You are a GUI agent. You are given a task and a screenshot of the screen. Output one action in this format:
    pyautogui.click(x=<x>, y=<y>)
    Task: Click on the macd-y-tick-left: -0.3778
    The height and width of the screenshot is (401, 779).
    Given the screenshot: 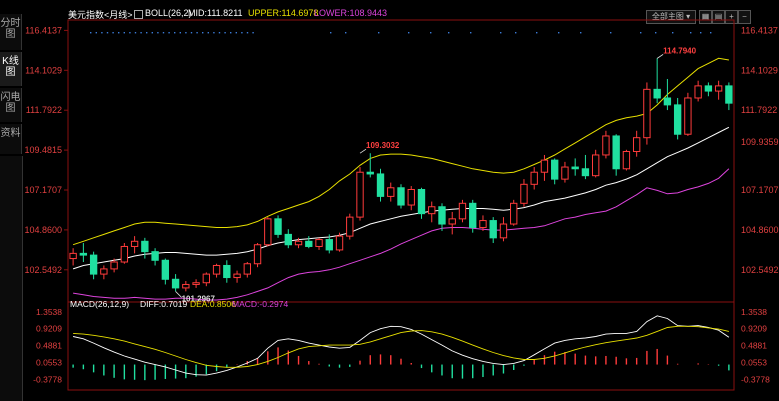 What is the action you would take?
    pyautogui.click(x=47, y=379)
    